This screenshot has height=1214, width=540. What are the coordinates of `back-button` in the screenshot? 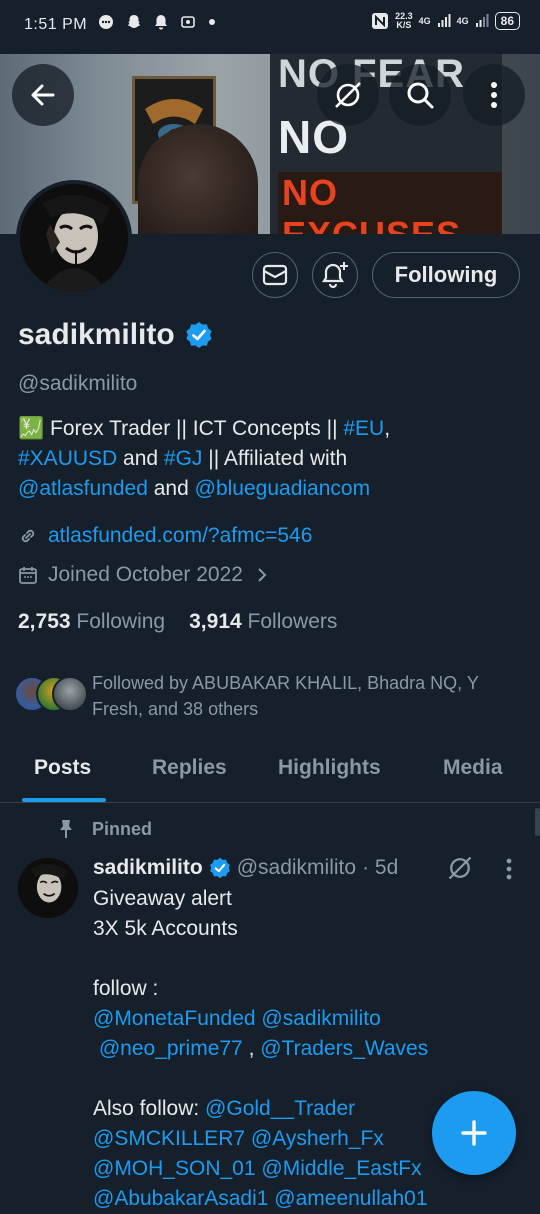 It's located at (43, 95).